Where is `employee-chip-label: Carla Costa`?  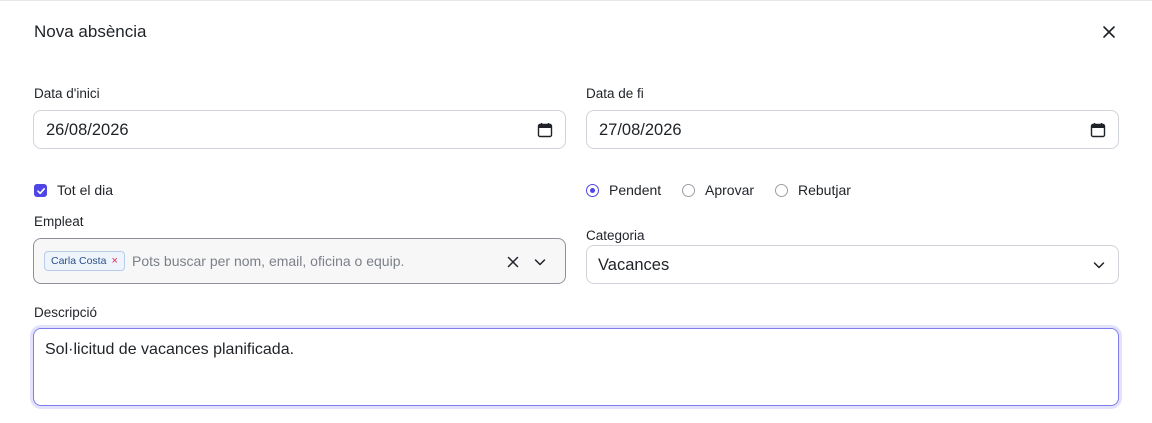
employee-chip-label: Carla Costa is located at coordinates (79, 261).